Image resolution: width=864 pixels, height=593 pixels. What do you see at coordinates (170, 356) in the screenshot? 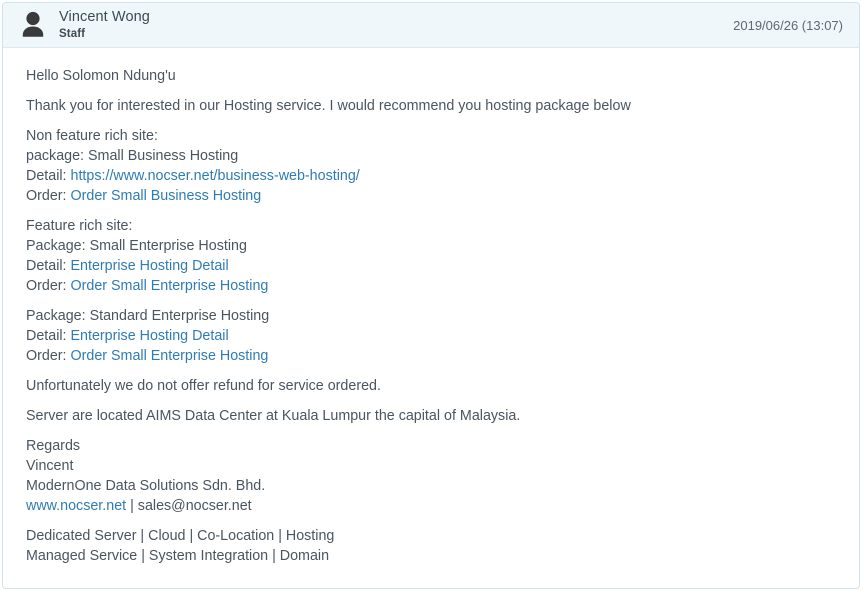
I see `standard-order-link: Order Small Enterprise Hosting` at bounding box center [170, 356].